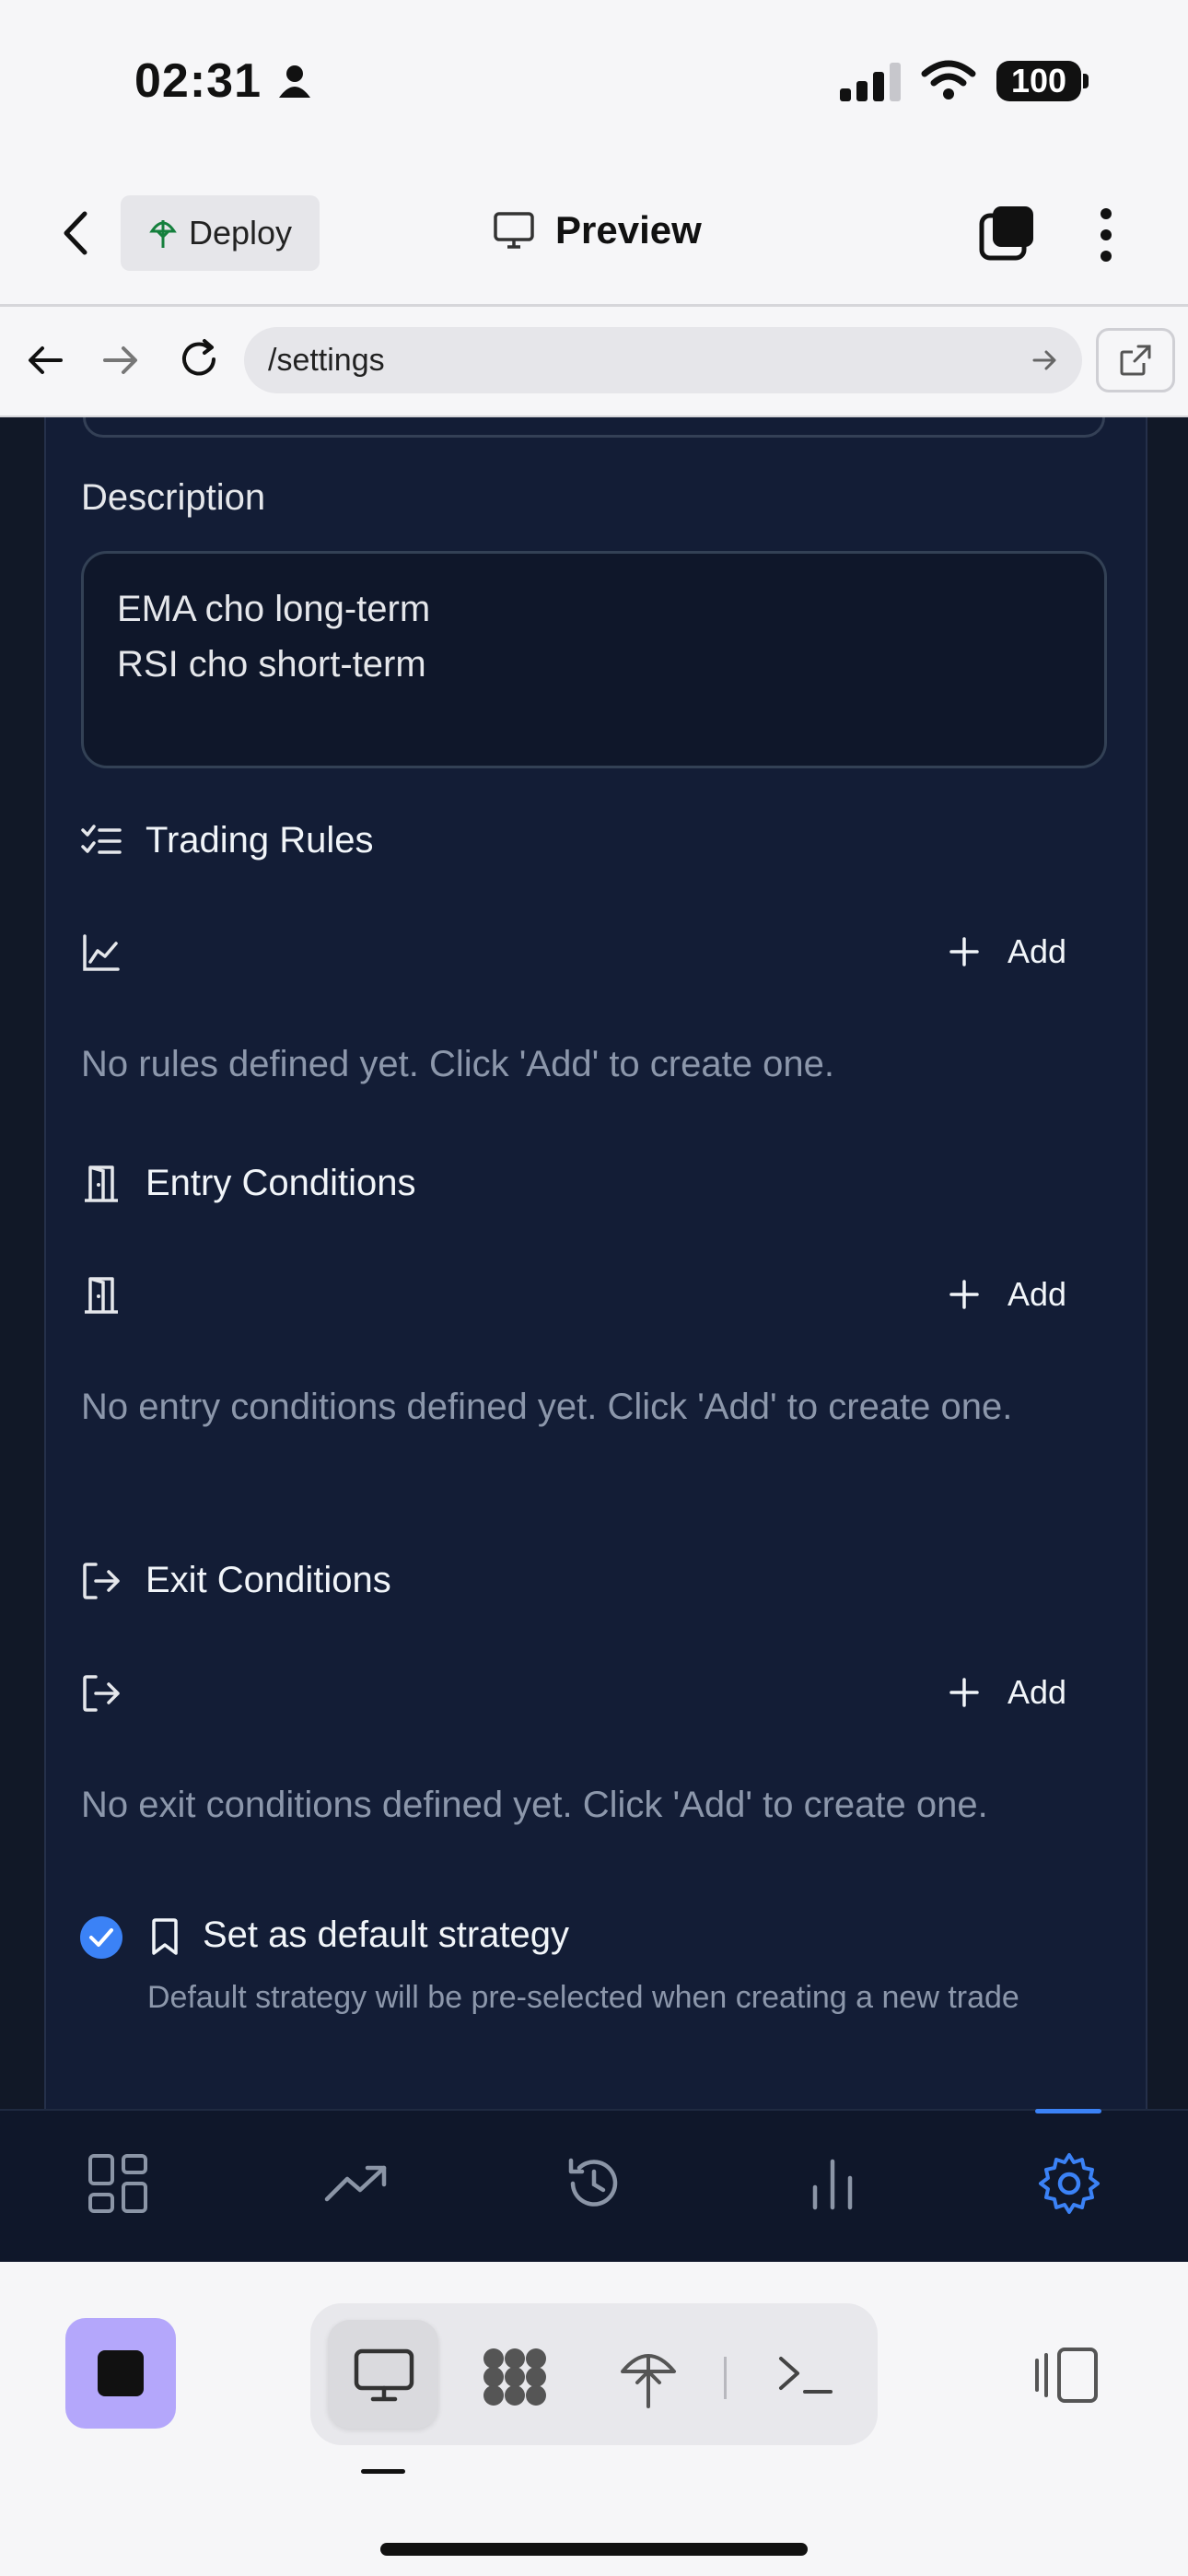 This screenshot has width=1188, height=2576. I want to click on description-label: Description, so click(173, 497).